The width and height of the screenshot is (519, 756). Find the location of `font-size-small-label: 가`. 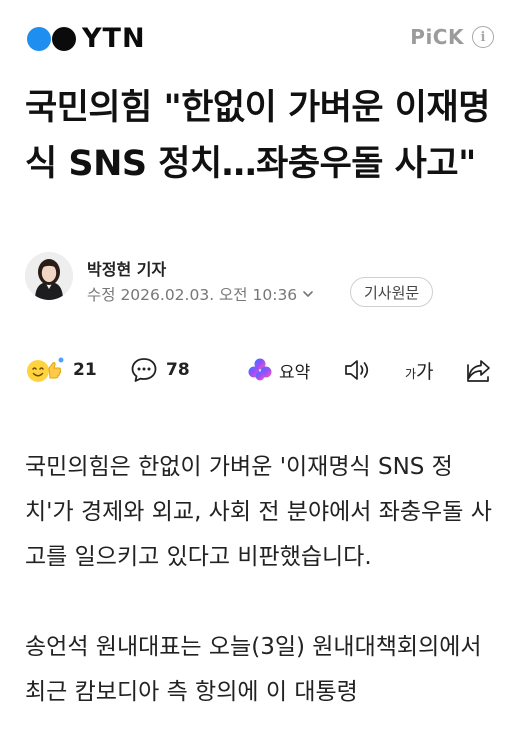

font-size-small-label: 가 is located at coordinates (411, 373).